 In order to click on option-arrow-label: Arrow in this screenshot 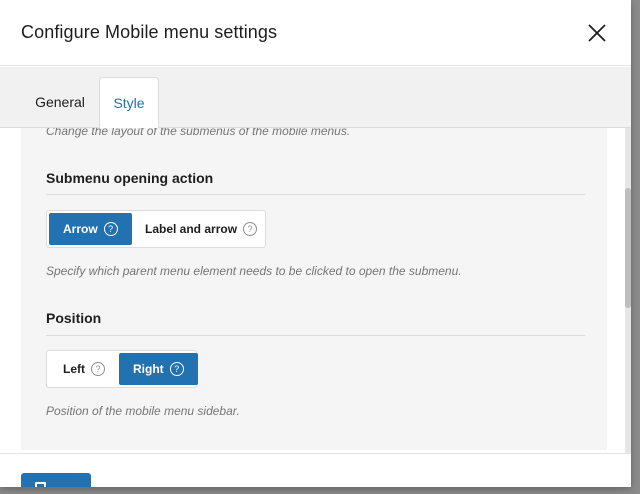, I will do `click(80, 229)`.